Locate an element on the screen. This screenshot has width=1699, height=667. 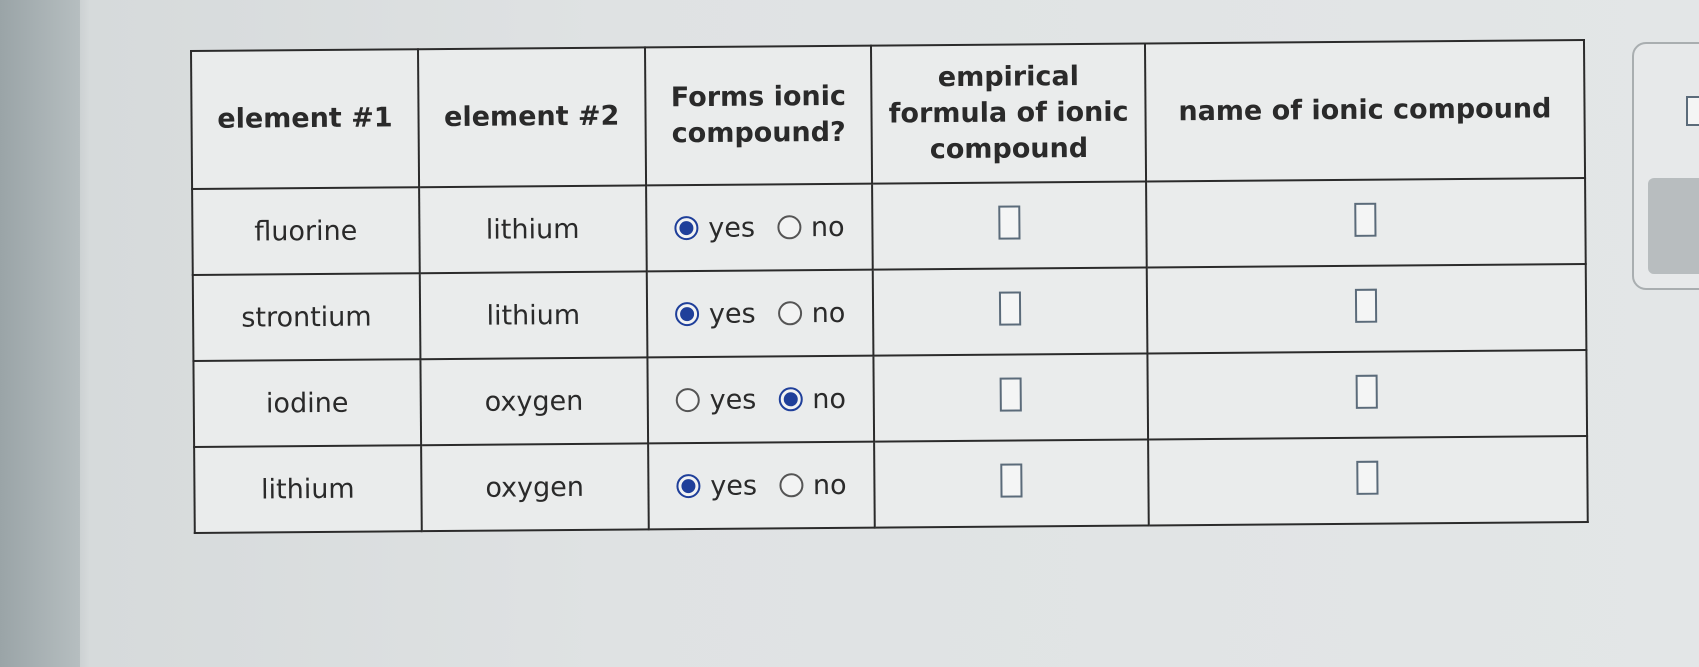
cell-element-1: strontium is located at coordinates (306, 317).